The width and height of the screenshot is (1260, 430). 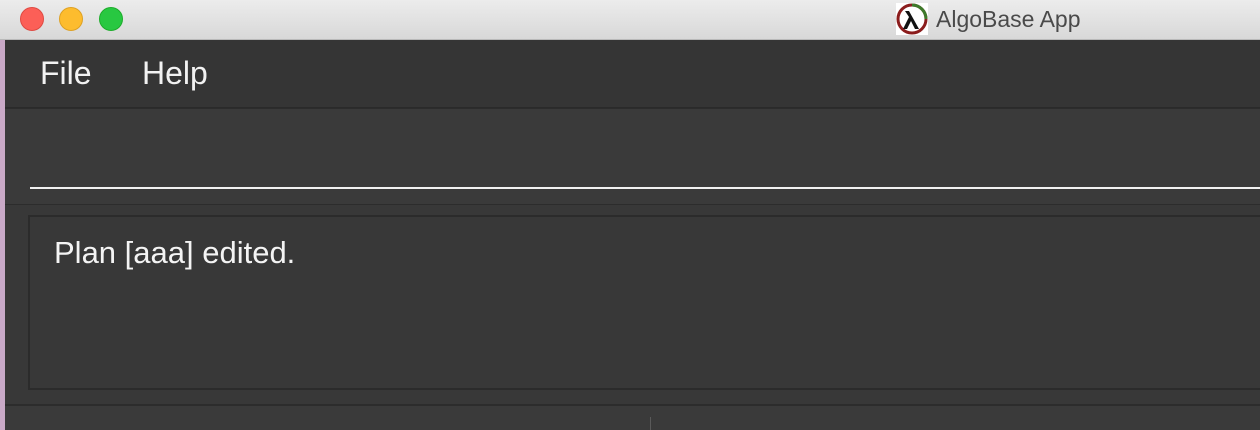 What do you see at coordinates (66, 73) in the screenshot?
I see `menu-file: File` at bounding box center [66, 73].